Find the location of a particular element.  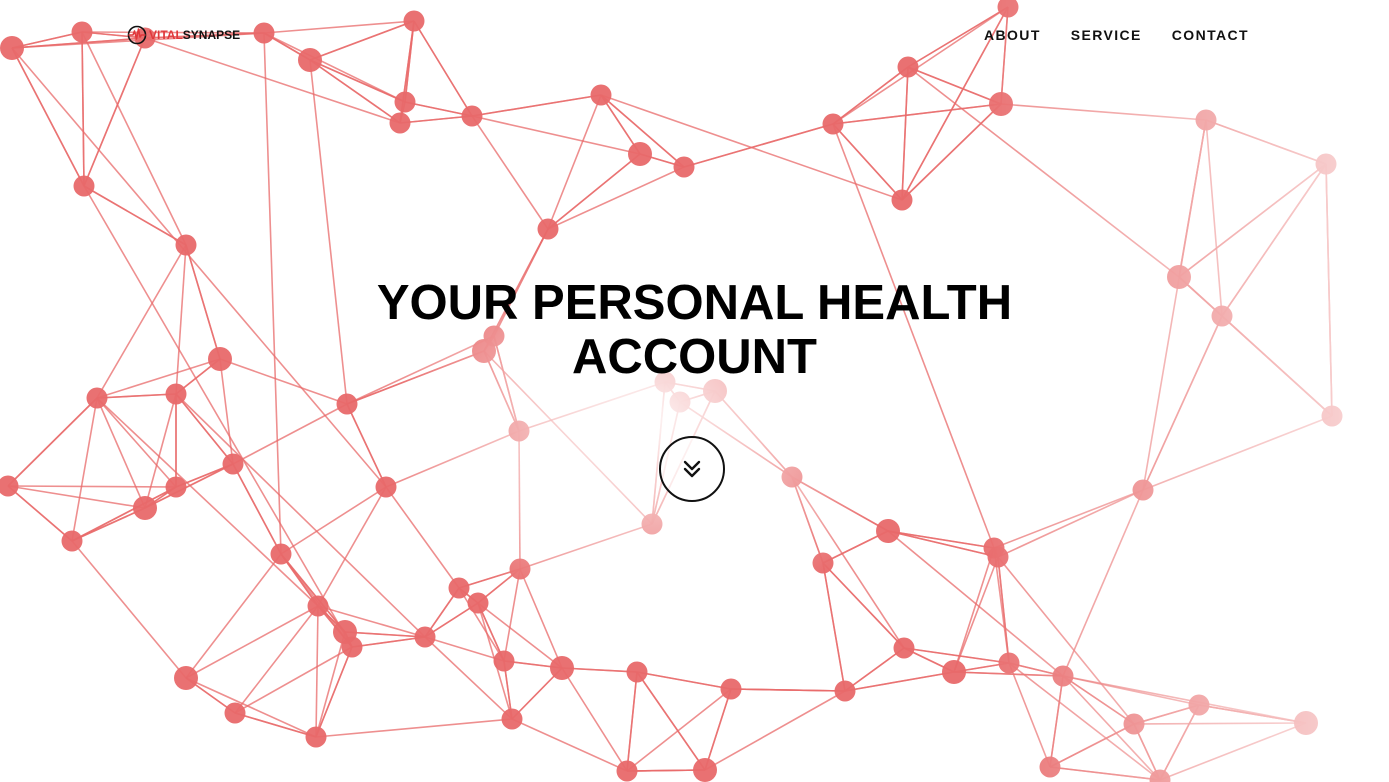

nav-link-about: ABOUT is located at coordinates (1012, 35).